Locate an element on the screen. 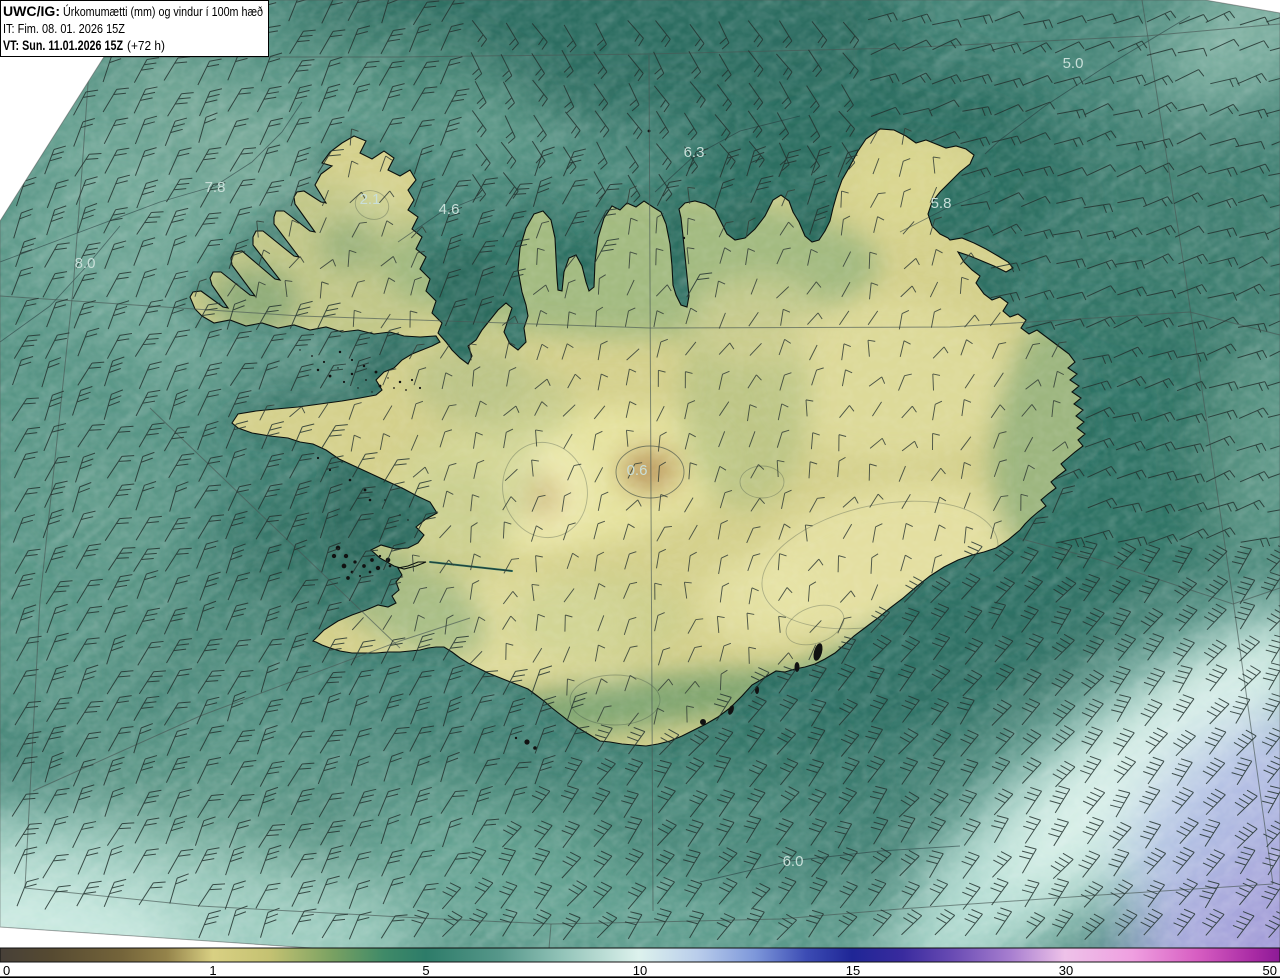 The width and height of the screenshot is (1280, 978). svg-text: VT: Sun. 11.01.2026 15Z is located at coordinates (63, 45).